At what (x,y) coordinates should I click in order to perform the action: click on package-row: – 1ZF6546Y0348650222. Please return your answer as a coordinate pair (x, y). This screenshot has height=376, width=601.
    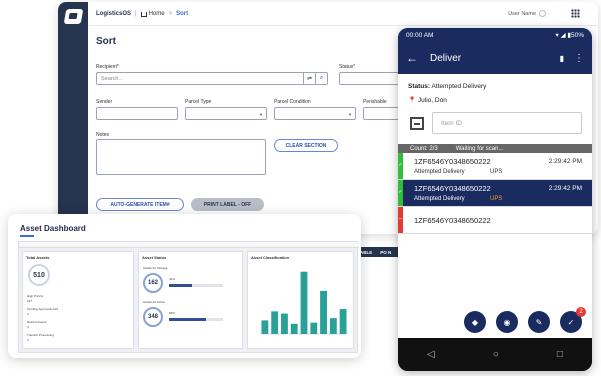
    Looking at the image, I should click on (495, 220).